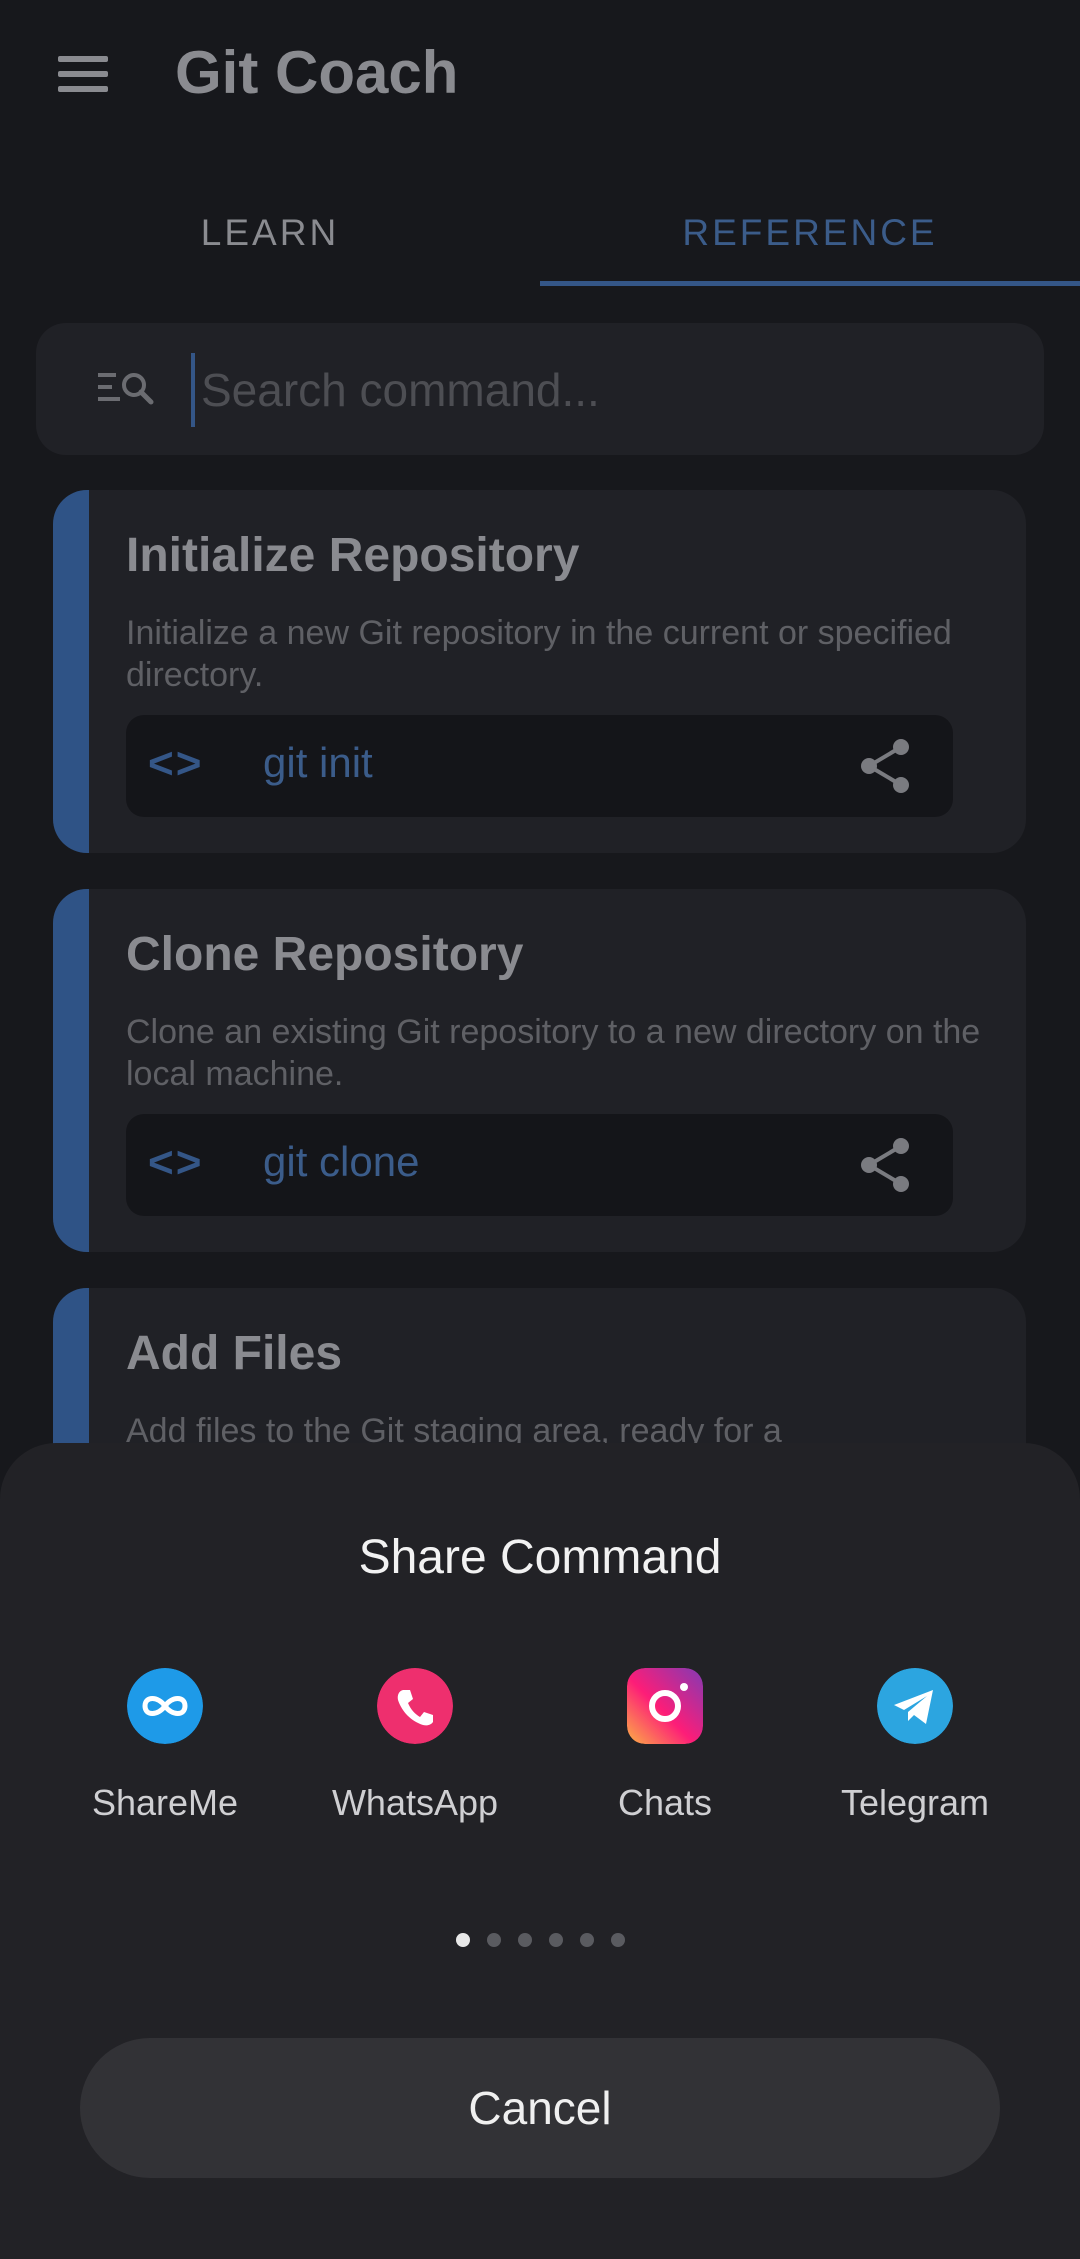 Image resolution: width=1080 pixels, height=2259 pixels. What do you see at coordinates (270, 233) in the screenshot?
I see `tab-learn: LEARN` at bounding box center [270, 233].